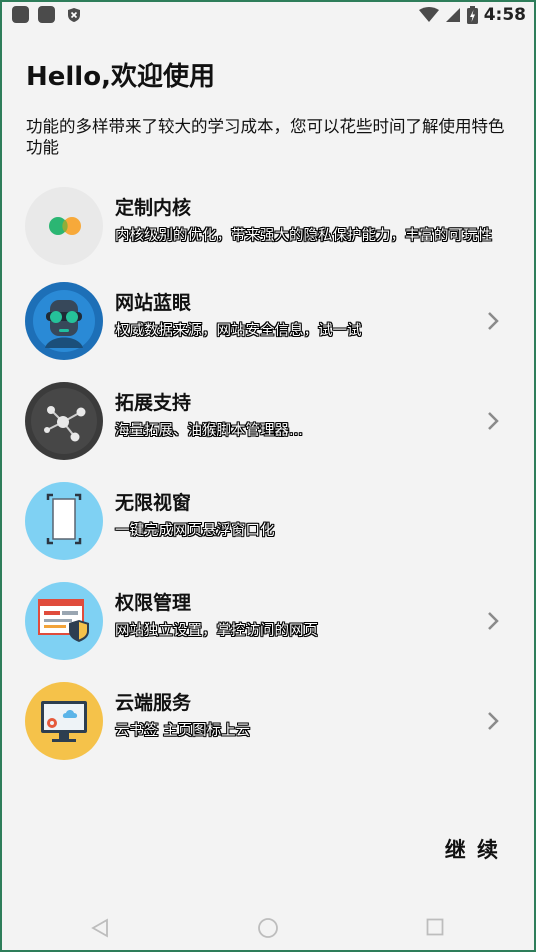 Image resolution: width=536 pixels, height=952 pixels. I want to click on cloud-monitor-icon, so click(64, 721).